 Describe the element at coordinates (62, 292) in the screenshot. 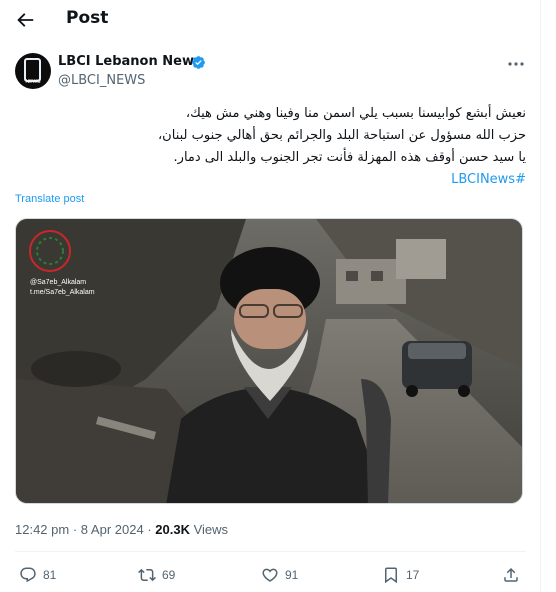

I see `video-watermark-link: t.me/Sa7eb_Alkalam` at that location.